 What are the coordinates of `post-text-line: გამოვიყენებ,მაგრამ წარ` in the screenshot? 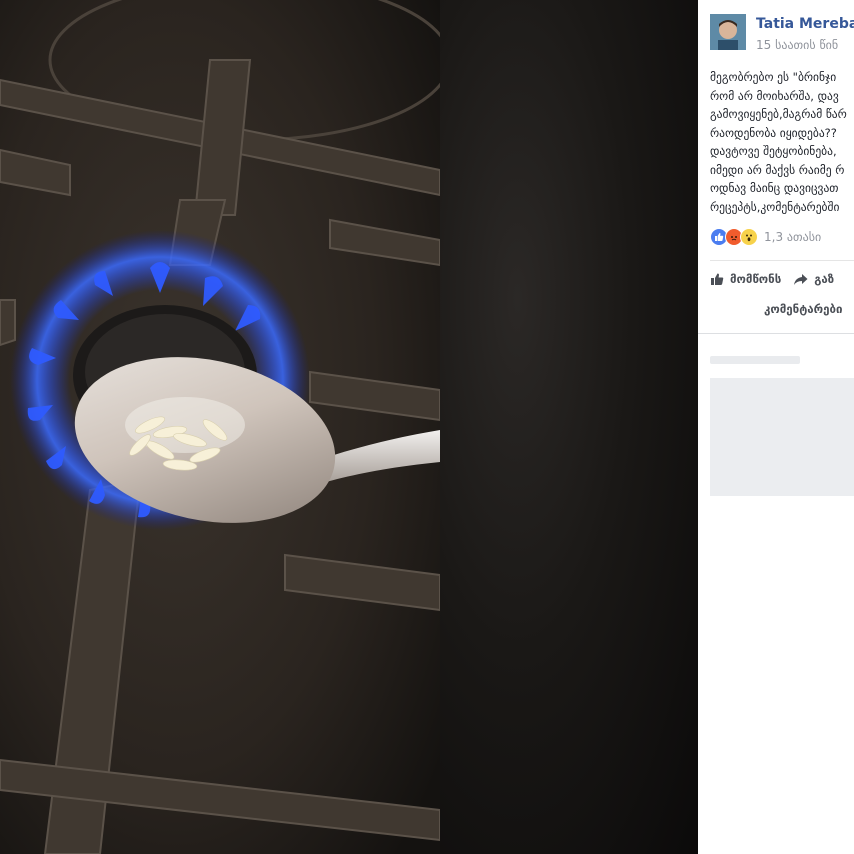 It's located at (778, 114).